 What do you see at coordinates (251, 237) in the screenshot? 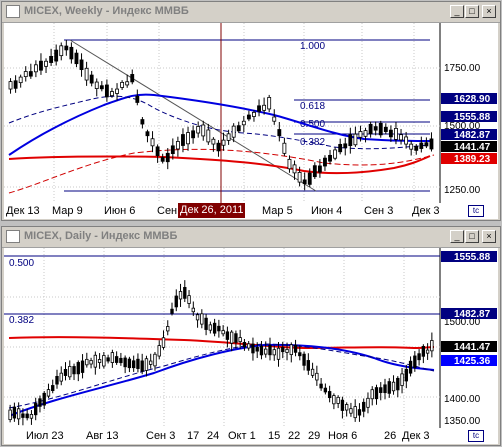
I see `daily-title-bar: MICEX, Daily - Индекс ММВБ _ □ ×` at bounding box center [251, 237].